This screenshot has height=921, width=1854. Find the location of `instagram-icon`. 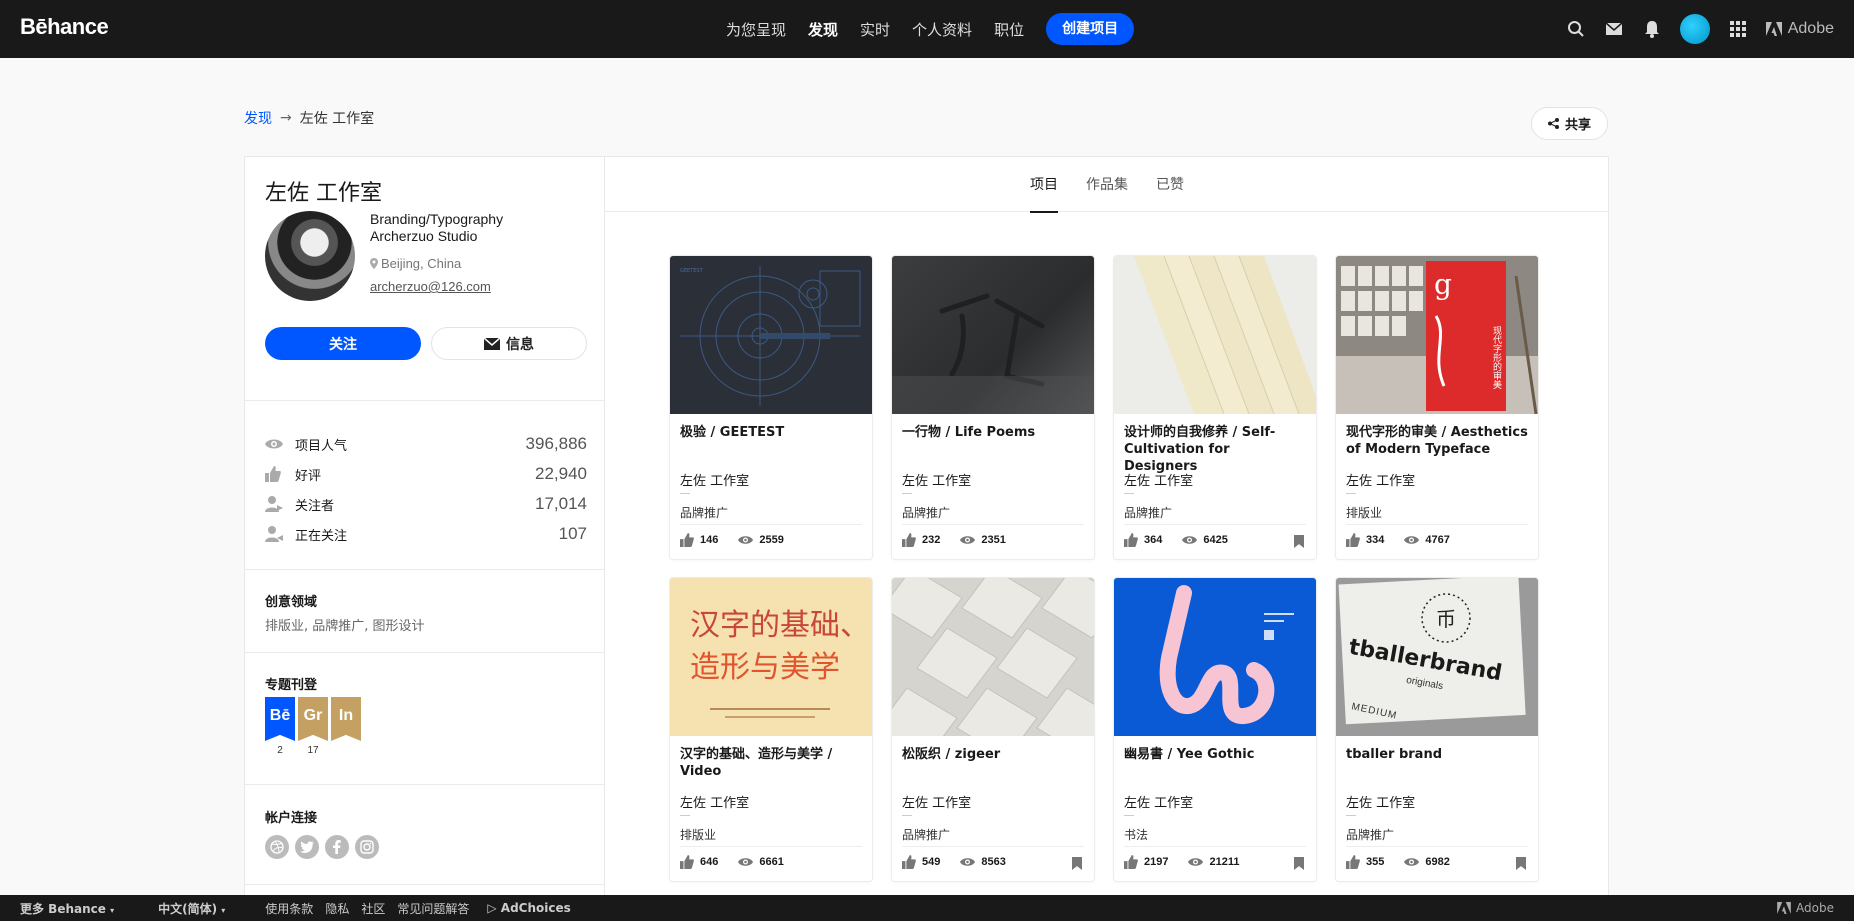

instagram-icon is located at coordinates (367, 847).